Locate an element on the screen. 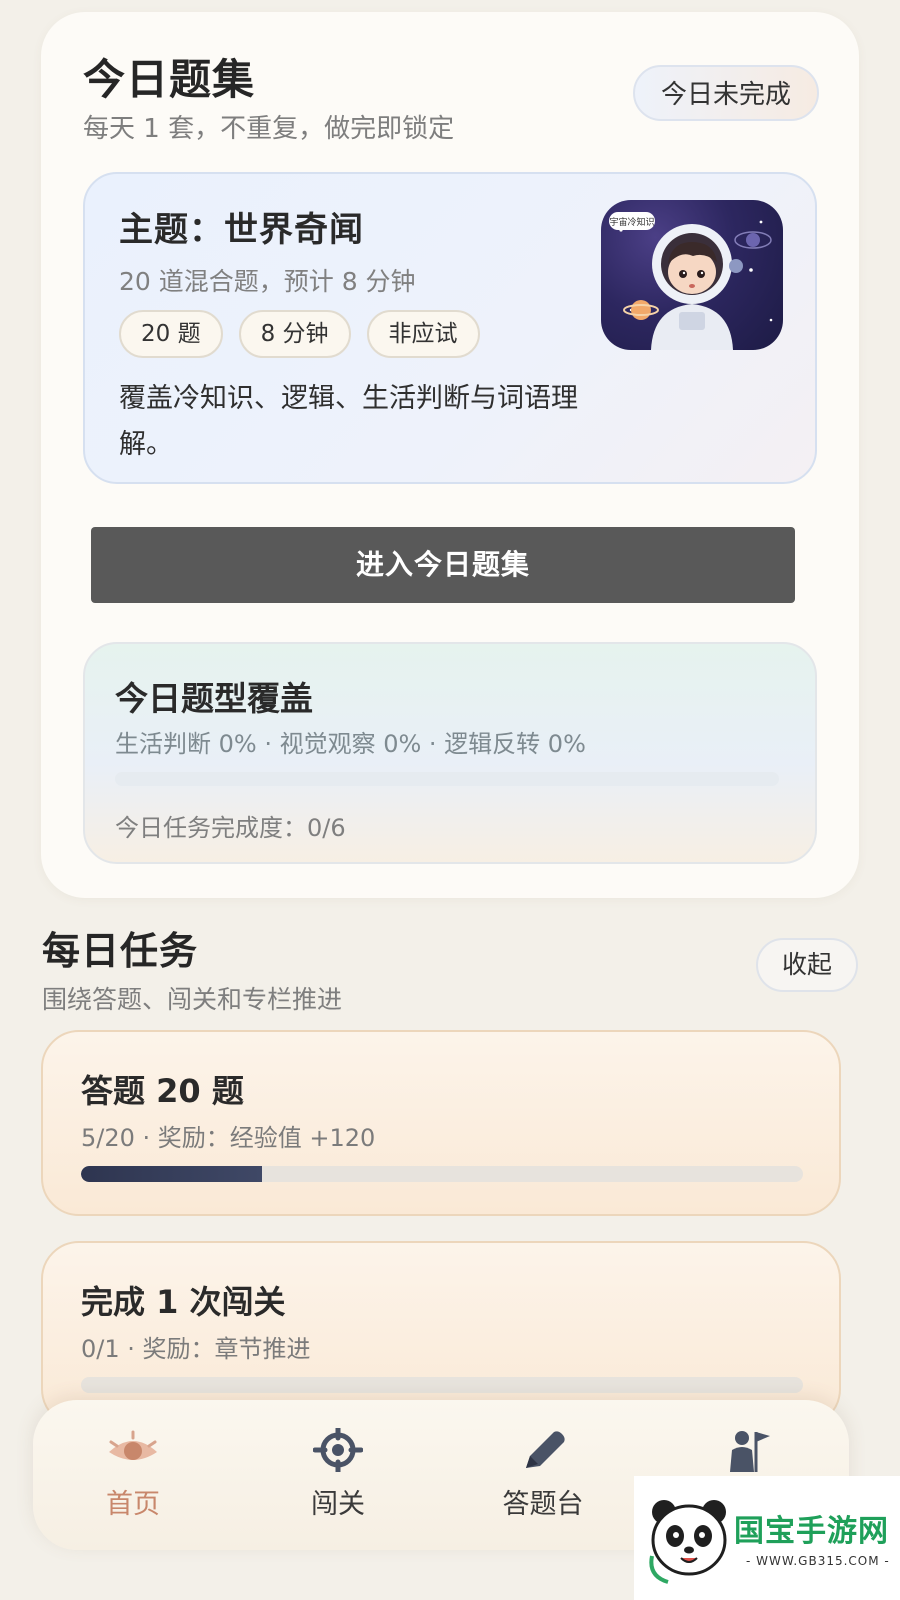 The width and height of the screenshot is (900, 1600). nav-label-home: 首页 is located at coordinates (133, 1504).